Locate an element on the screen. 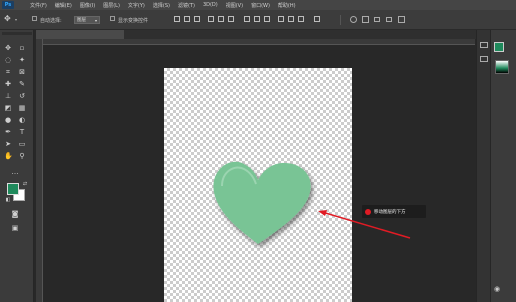  right-panel: ◉ is located at coordinates (503, 166).